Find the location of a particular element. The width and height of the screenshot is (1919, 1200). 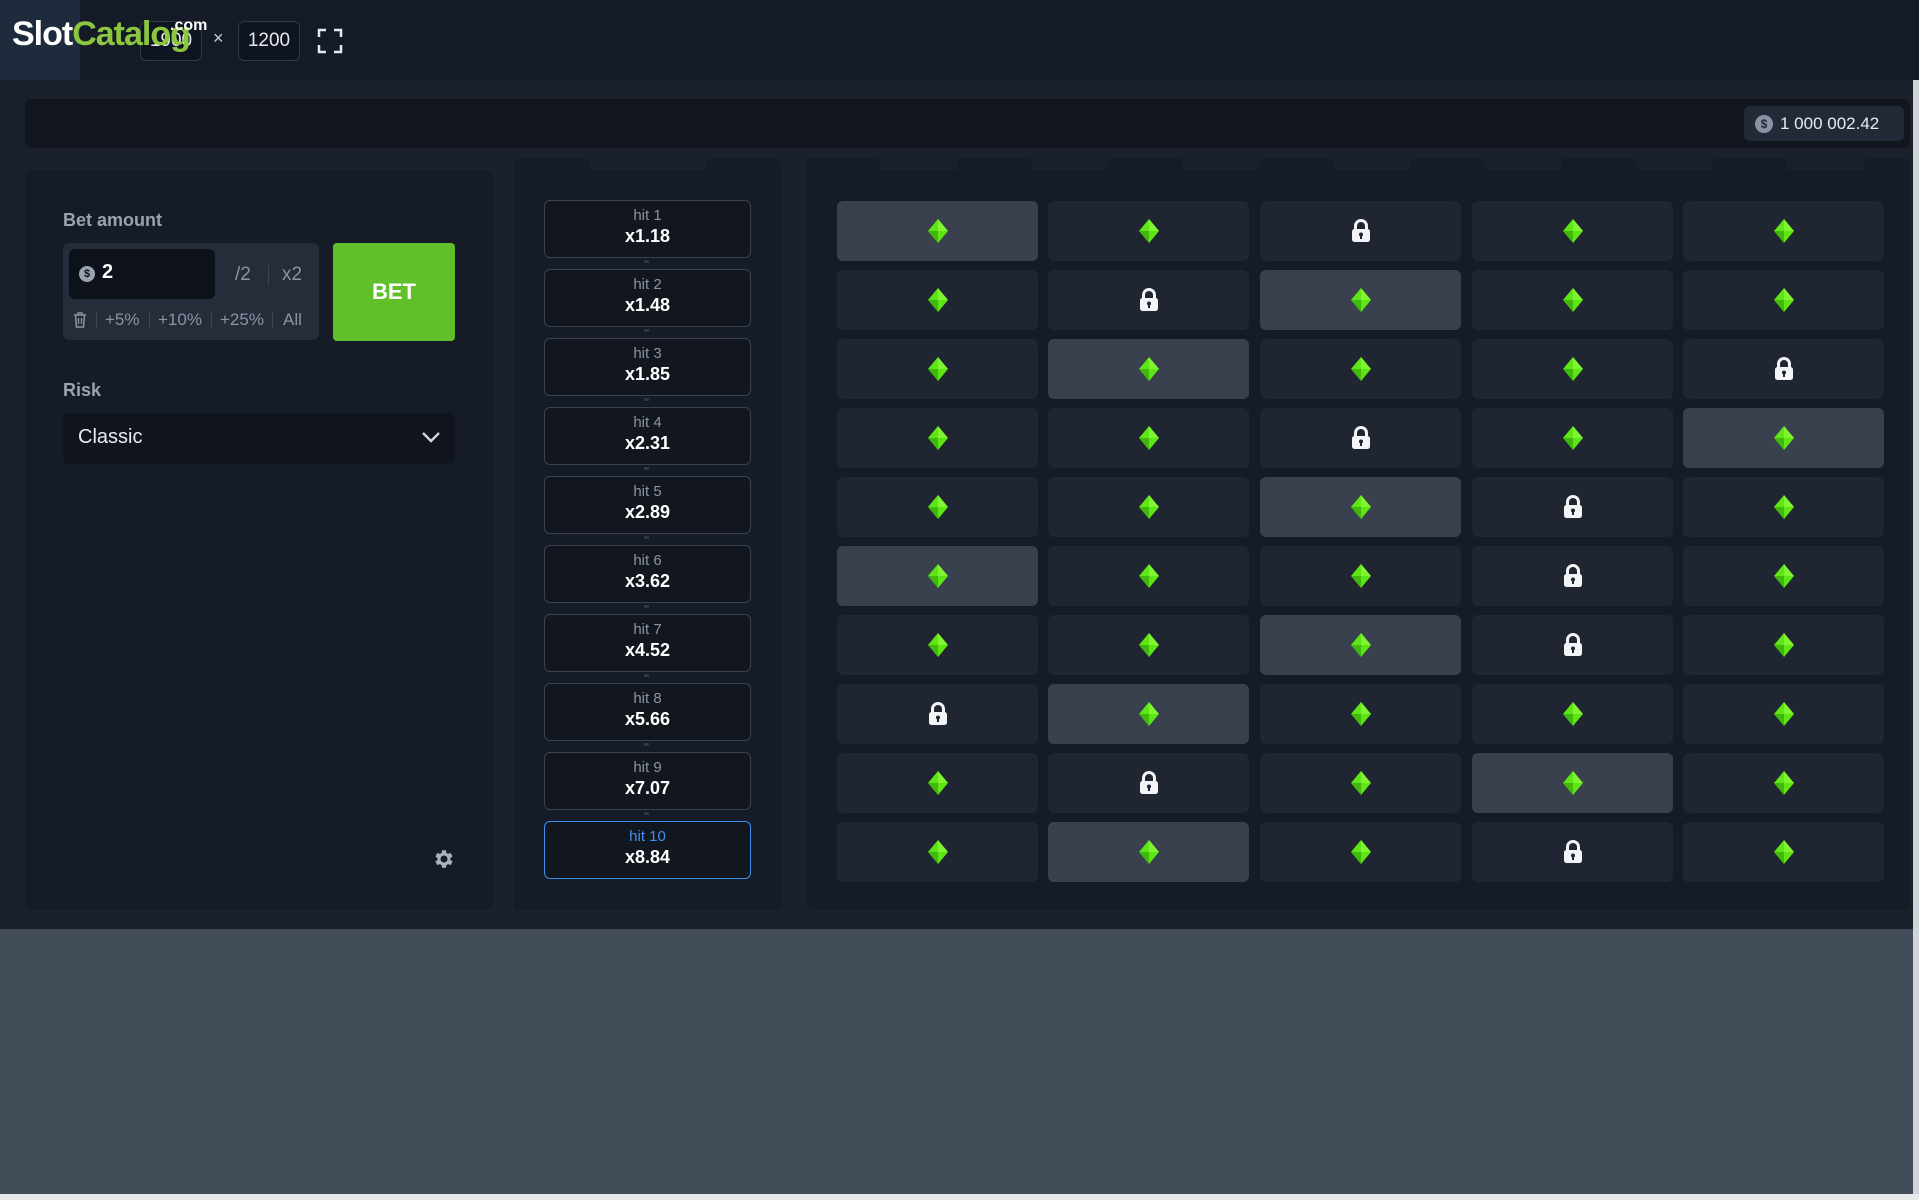

fullscreen-icon is located at coordinates (330, 41).